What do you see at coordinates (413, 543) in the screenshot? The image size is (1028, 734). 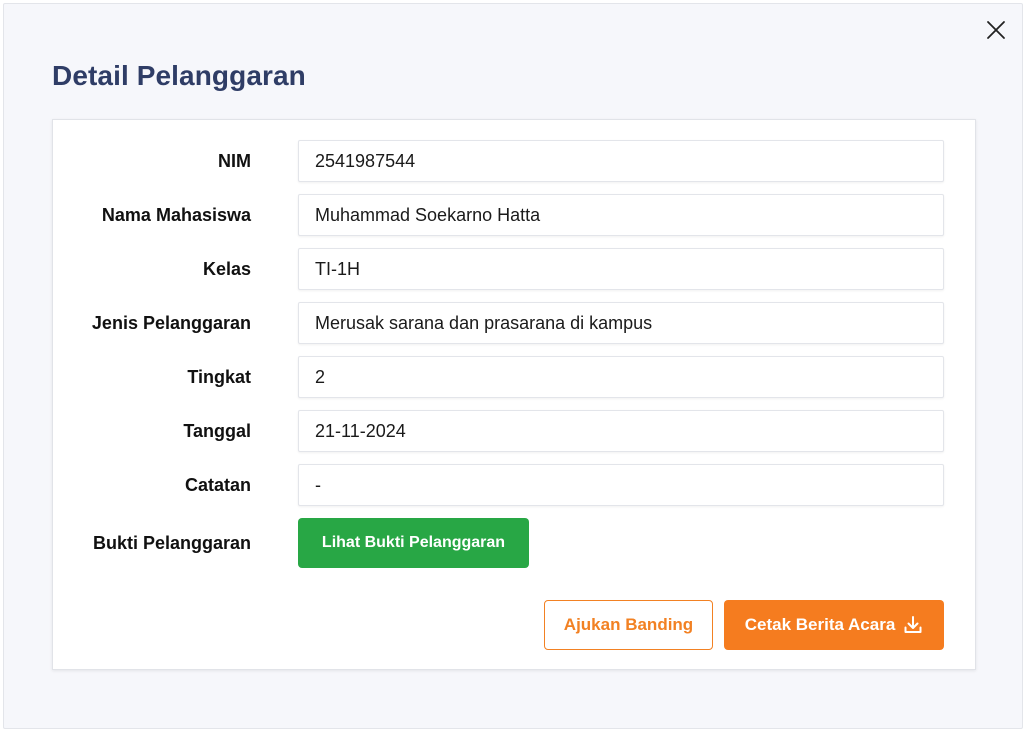 I see `view-evidence-button: Lihat Bukti Pelanggaran` at bounding box center [413, 543].